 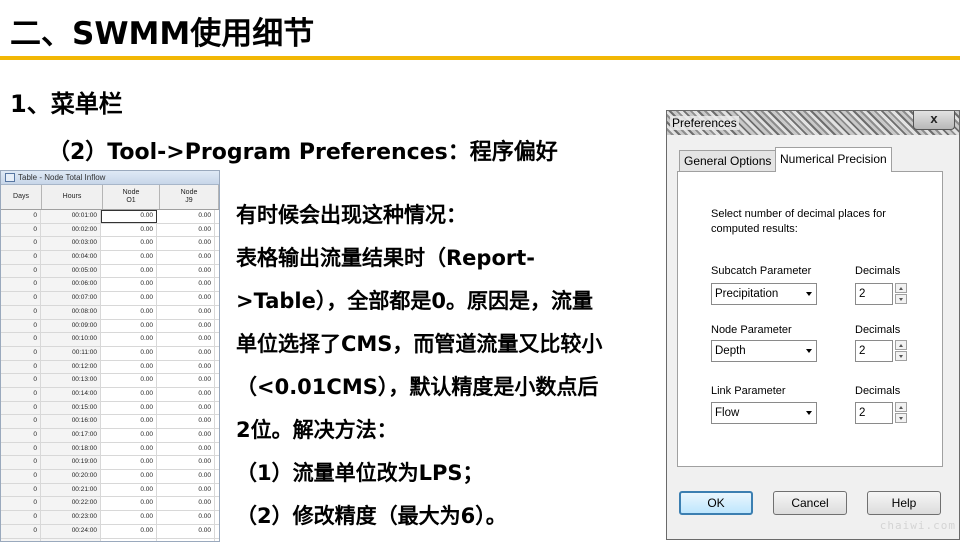 I want to click on link-parameter-select: Flow, so click(x=764, y=413).